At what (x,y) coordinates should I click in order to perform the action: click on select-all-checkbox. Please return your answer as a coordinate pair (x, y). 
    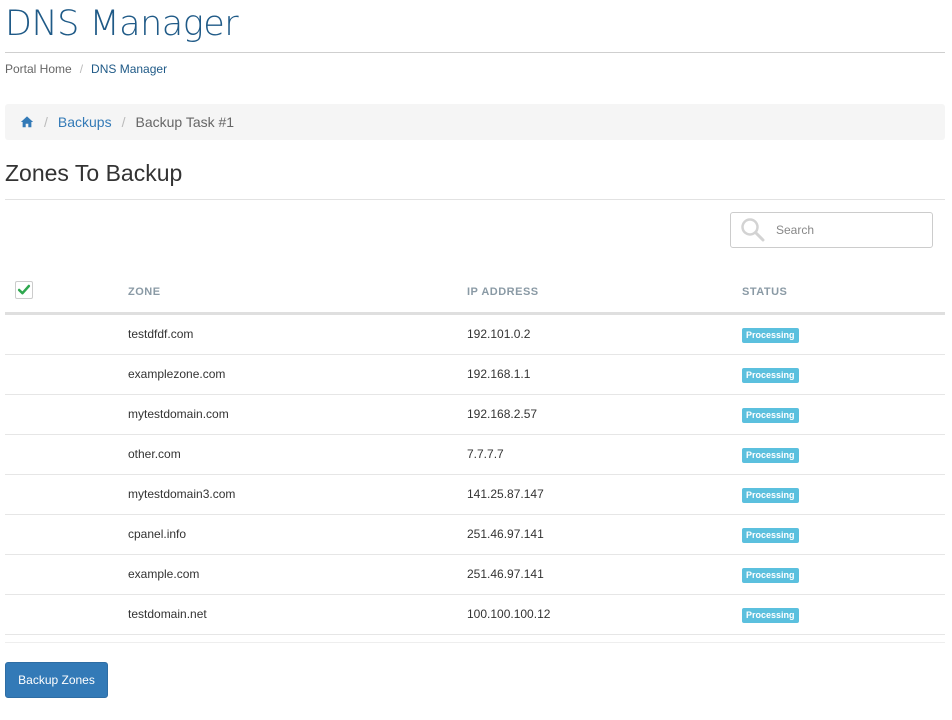
    Looking at the image, I should click on (24, 290).